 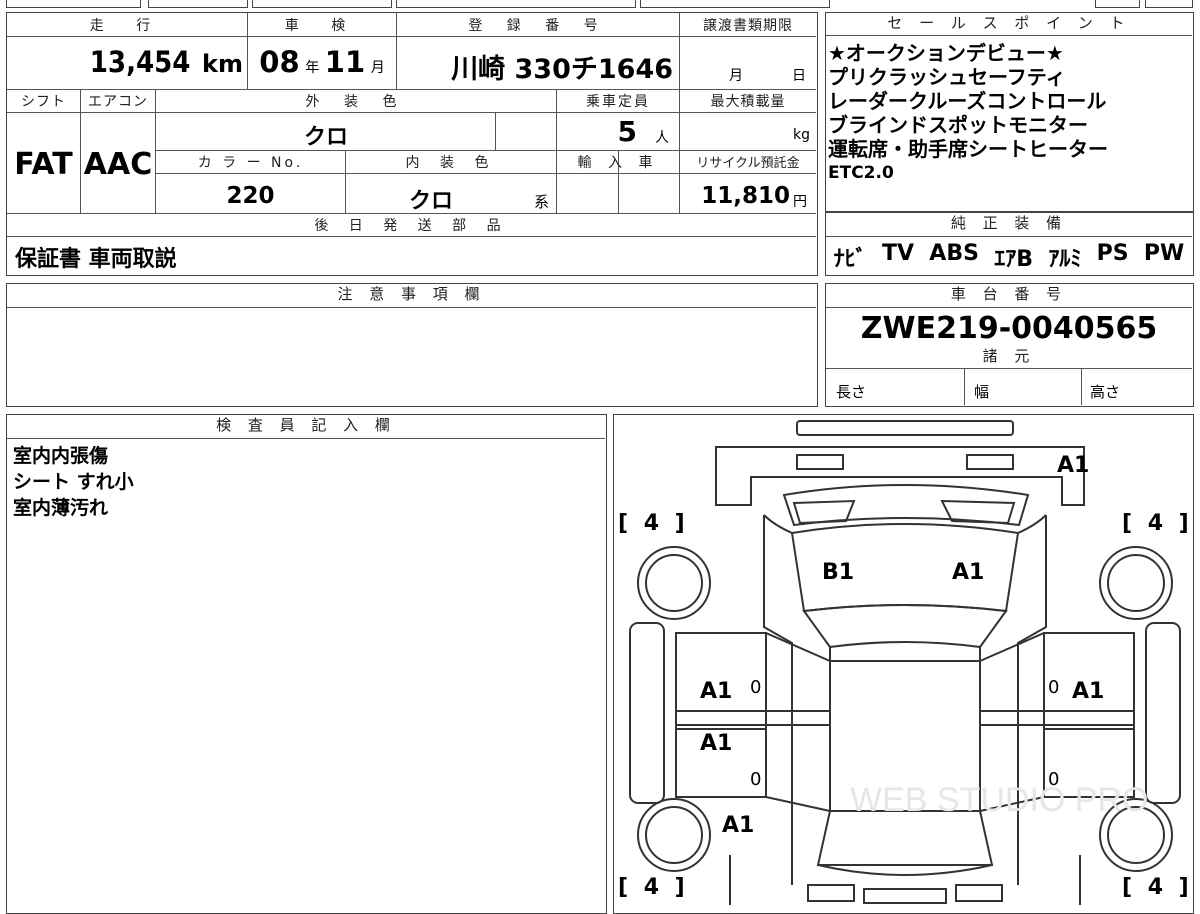 What do you see at coordinates (897, 253) in the screenshot?
I see `equipment-item: TV` at bounding box center [897, 253].